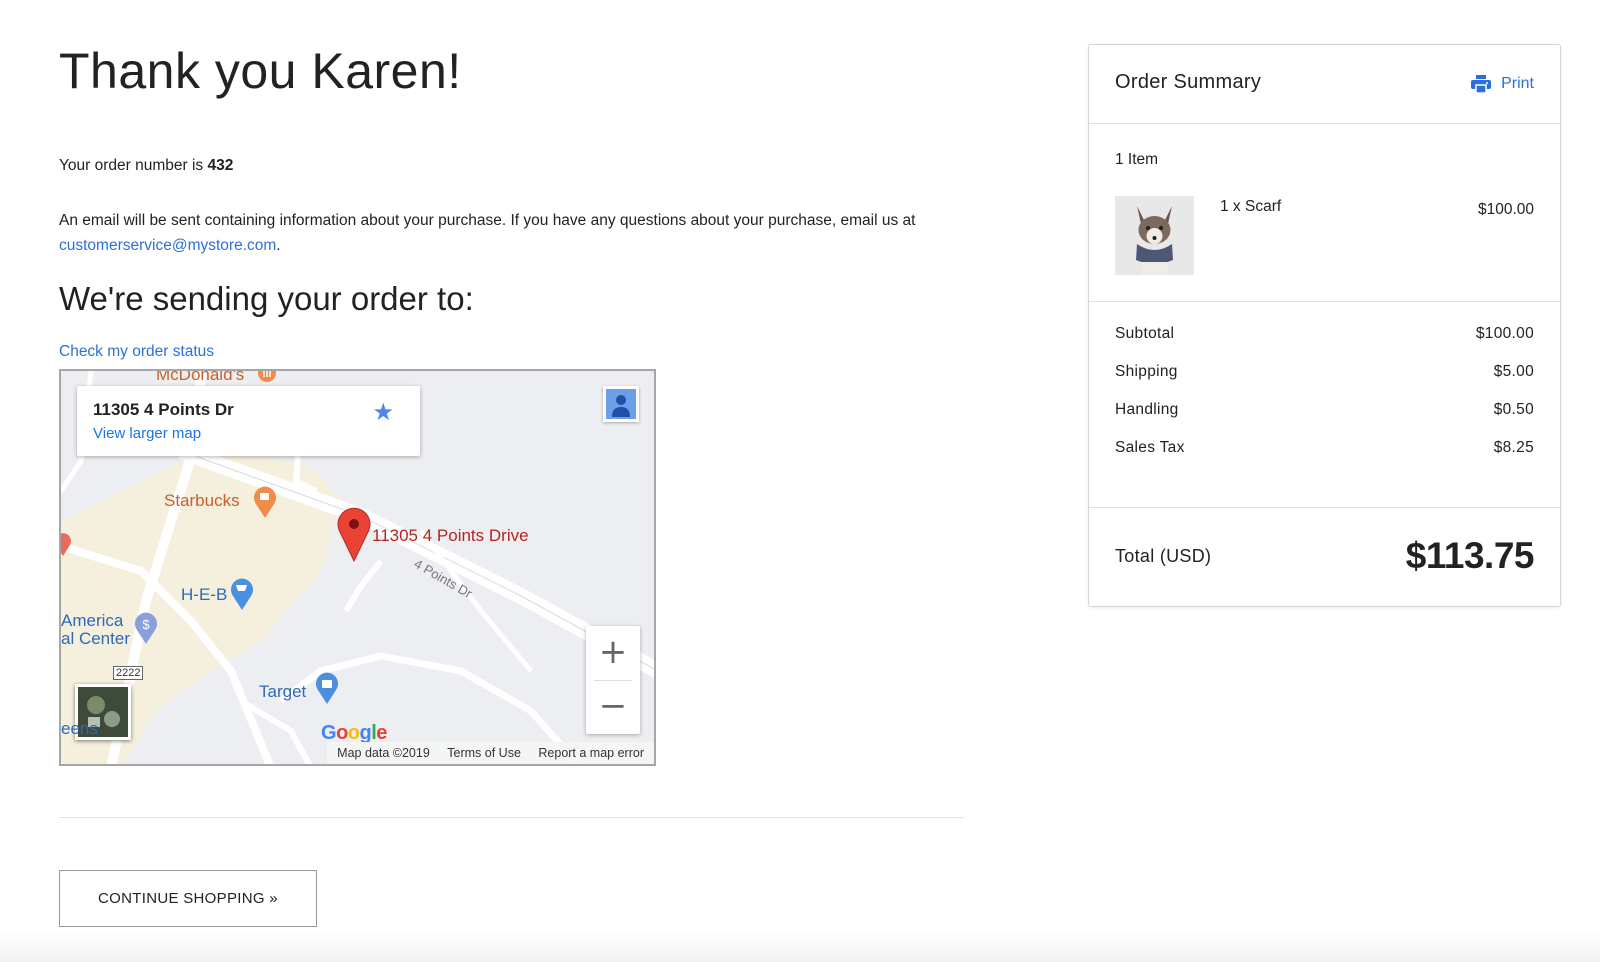 This screenshot has width=1600, height=962. I want to click on bank-marker-icon: $, so click(146, 628).